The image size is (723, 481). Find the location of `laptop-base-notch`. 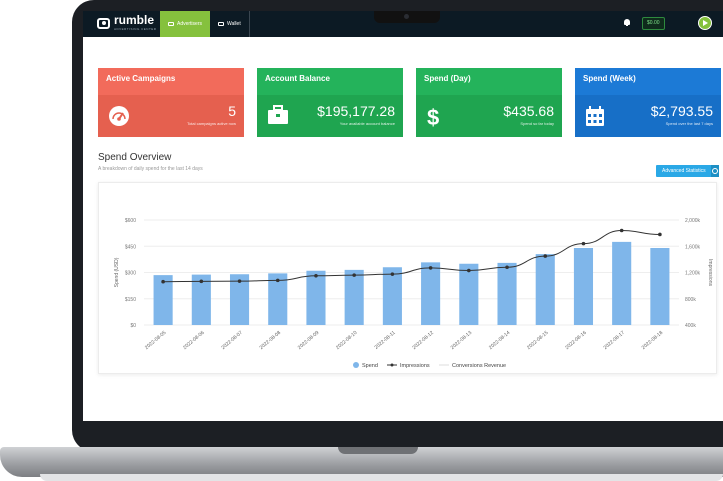

laptop-base-notch is located at coordinates (378, 450).